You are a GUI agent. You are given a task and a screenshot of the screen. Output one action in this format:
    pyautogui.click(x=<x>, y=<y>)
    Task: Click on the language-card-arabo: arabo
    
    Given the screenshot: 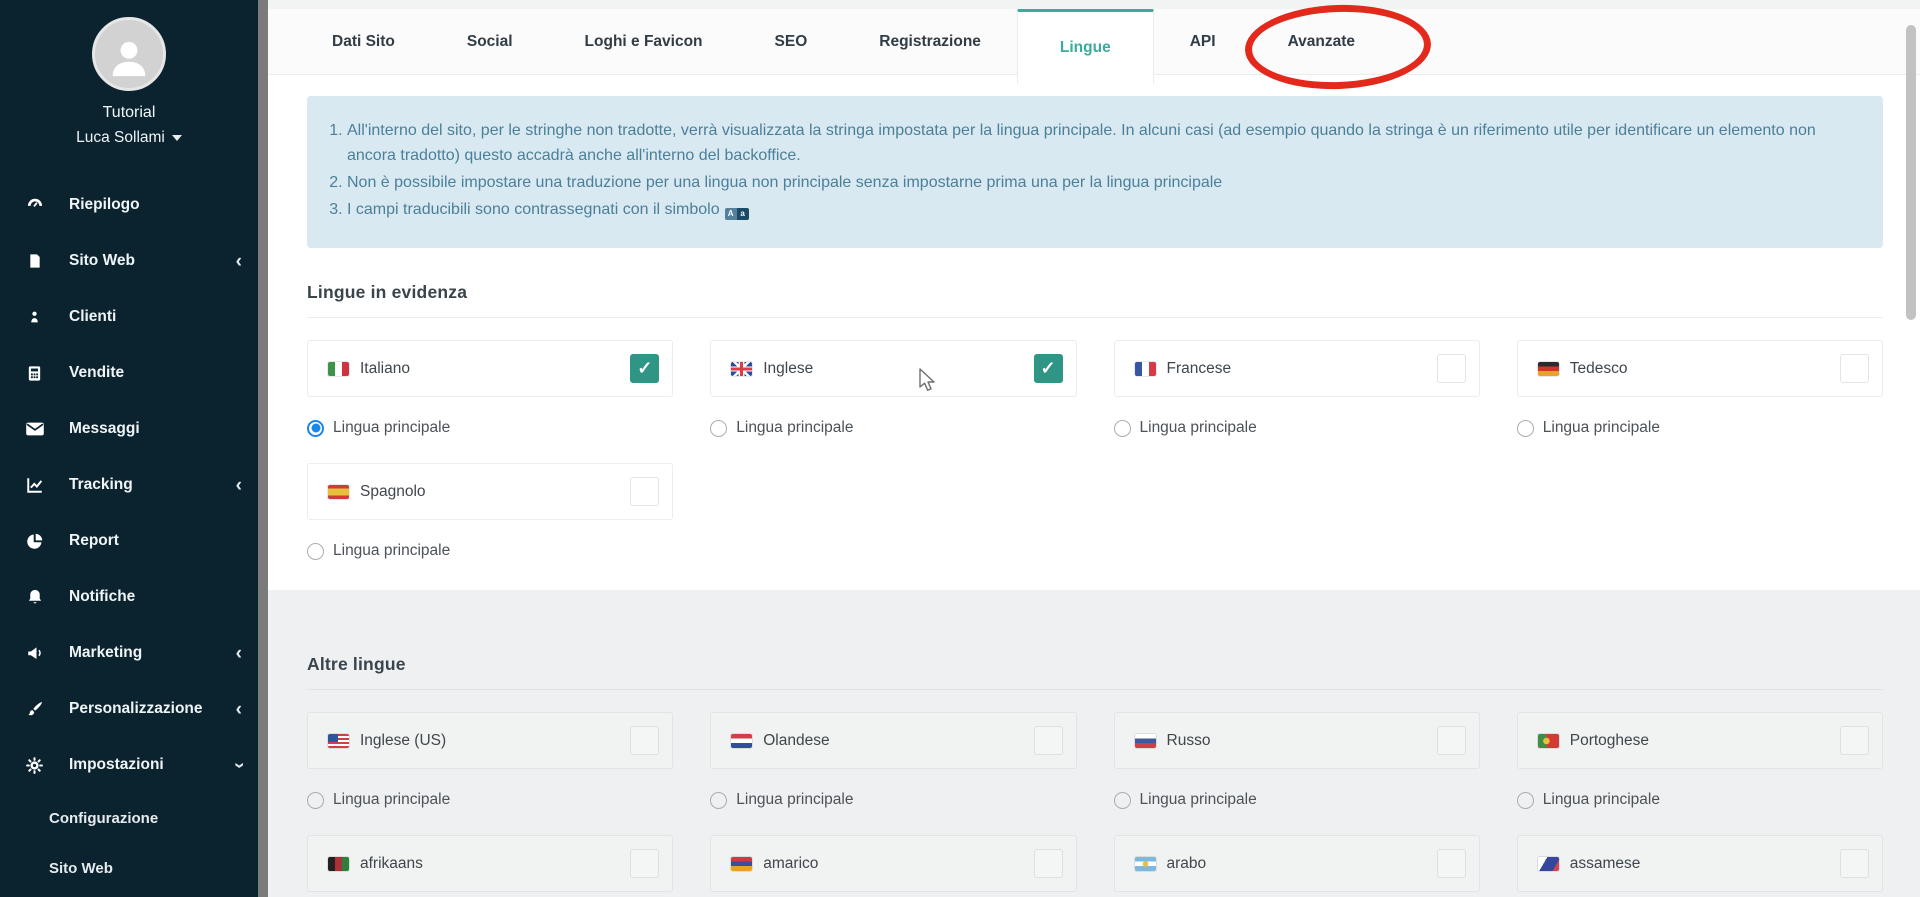 What is the action you would take?
    pyautogui.click(x=1296, y=863)
    